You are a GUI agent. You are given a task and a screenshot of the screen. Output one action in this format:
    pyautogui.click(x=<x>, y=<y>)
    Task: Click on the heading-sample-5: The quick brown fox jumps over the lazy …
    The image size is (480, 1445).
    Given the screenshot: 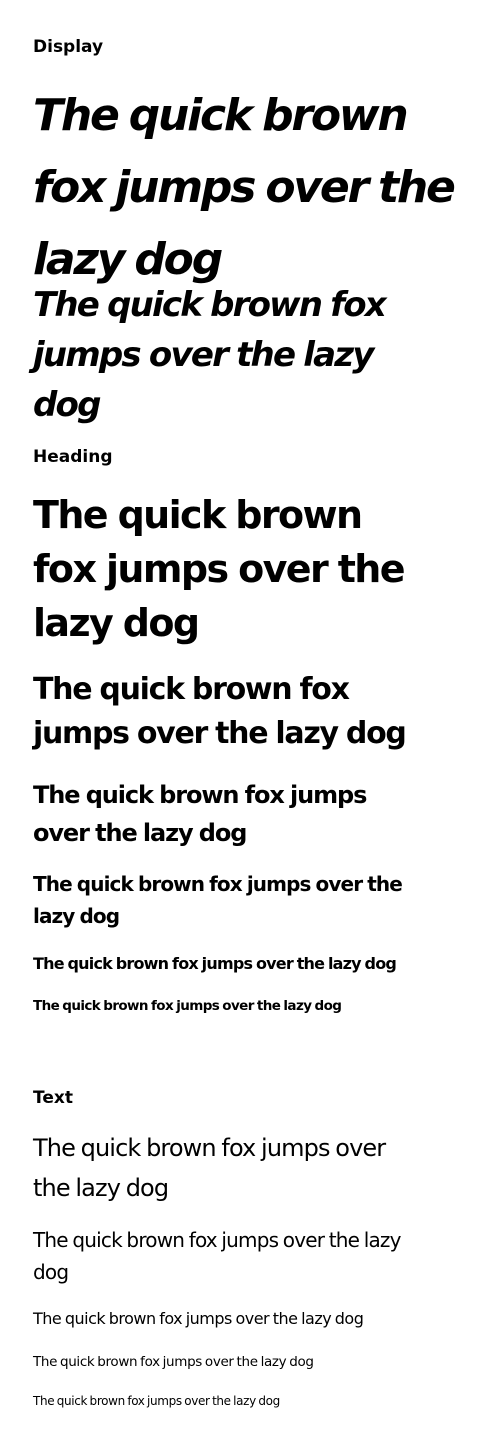 What is the action you would take?
    pyautogui.click(x=215, y=963)
    